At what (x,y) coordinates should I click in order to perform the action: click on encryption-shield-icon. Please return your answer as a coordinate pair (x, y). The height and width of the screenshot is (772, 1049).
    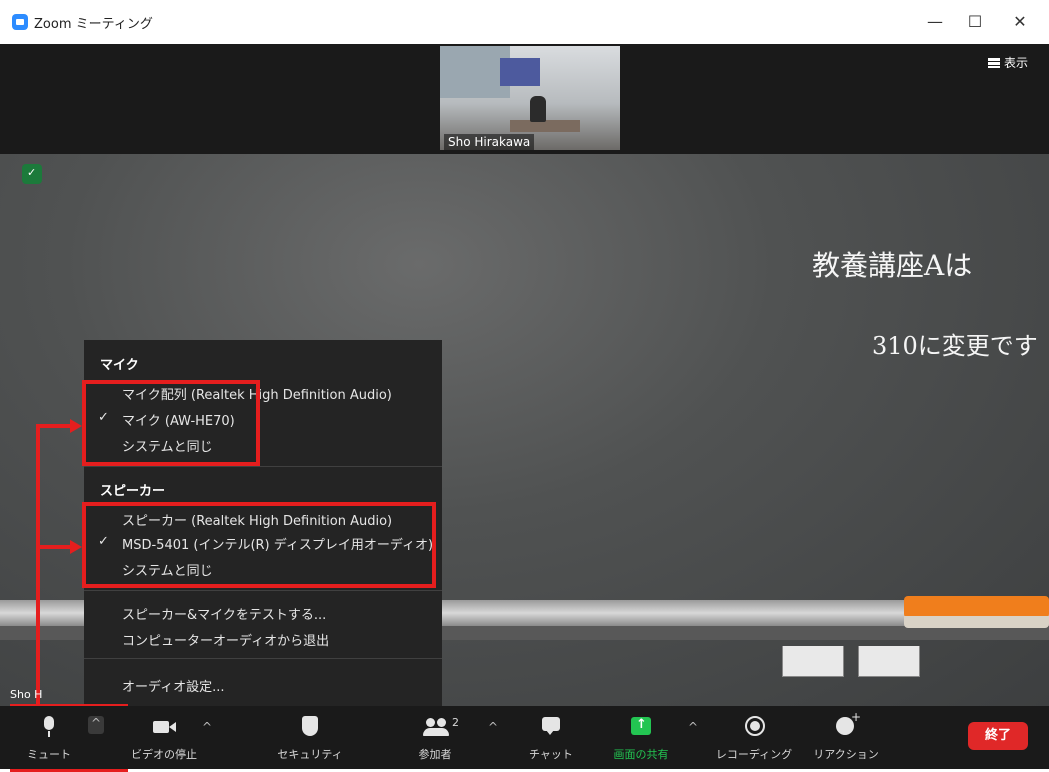
    Looking at the image, I should click on (32, 174).